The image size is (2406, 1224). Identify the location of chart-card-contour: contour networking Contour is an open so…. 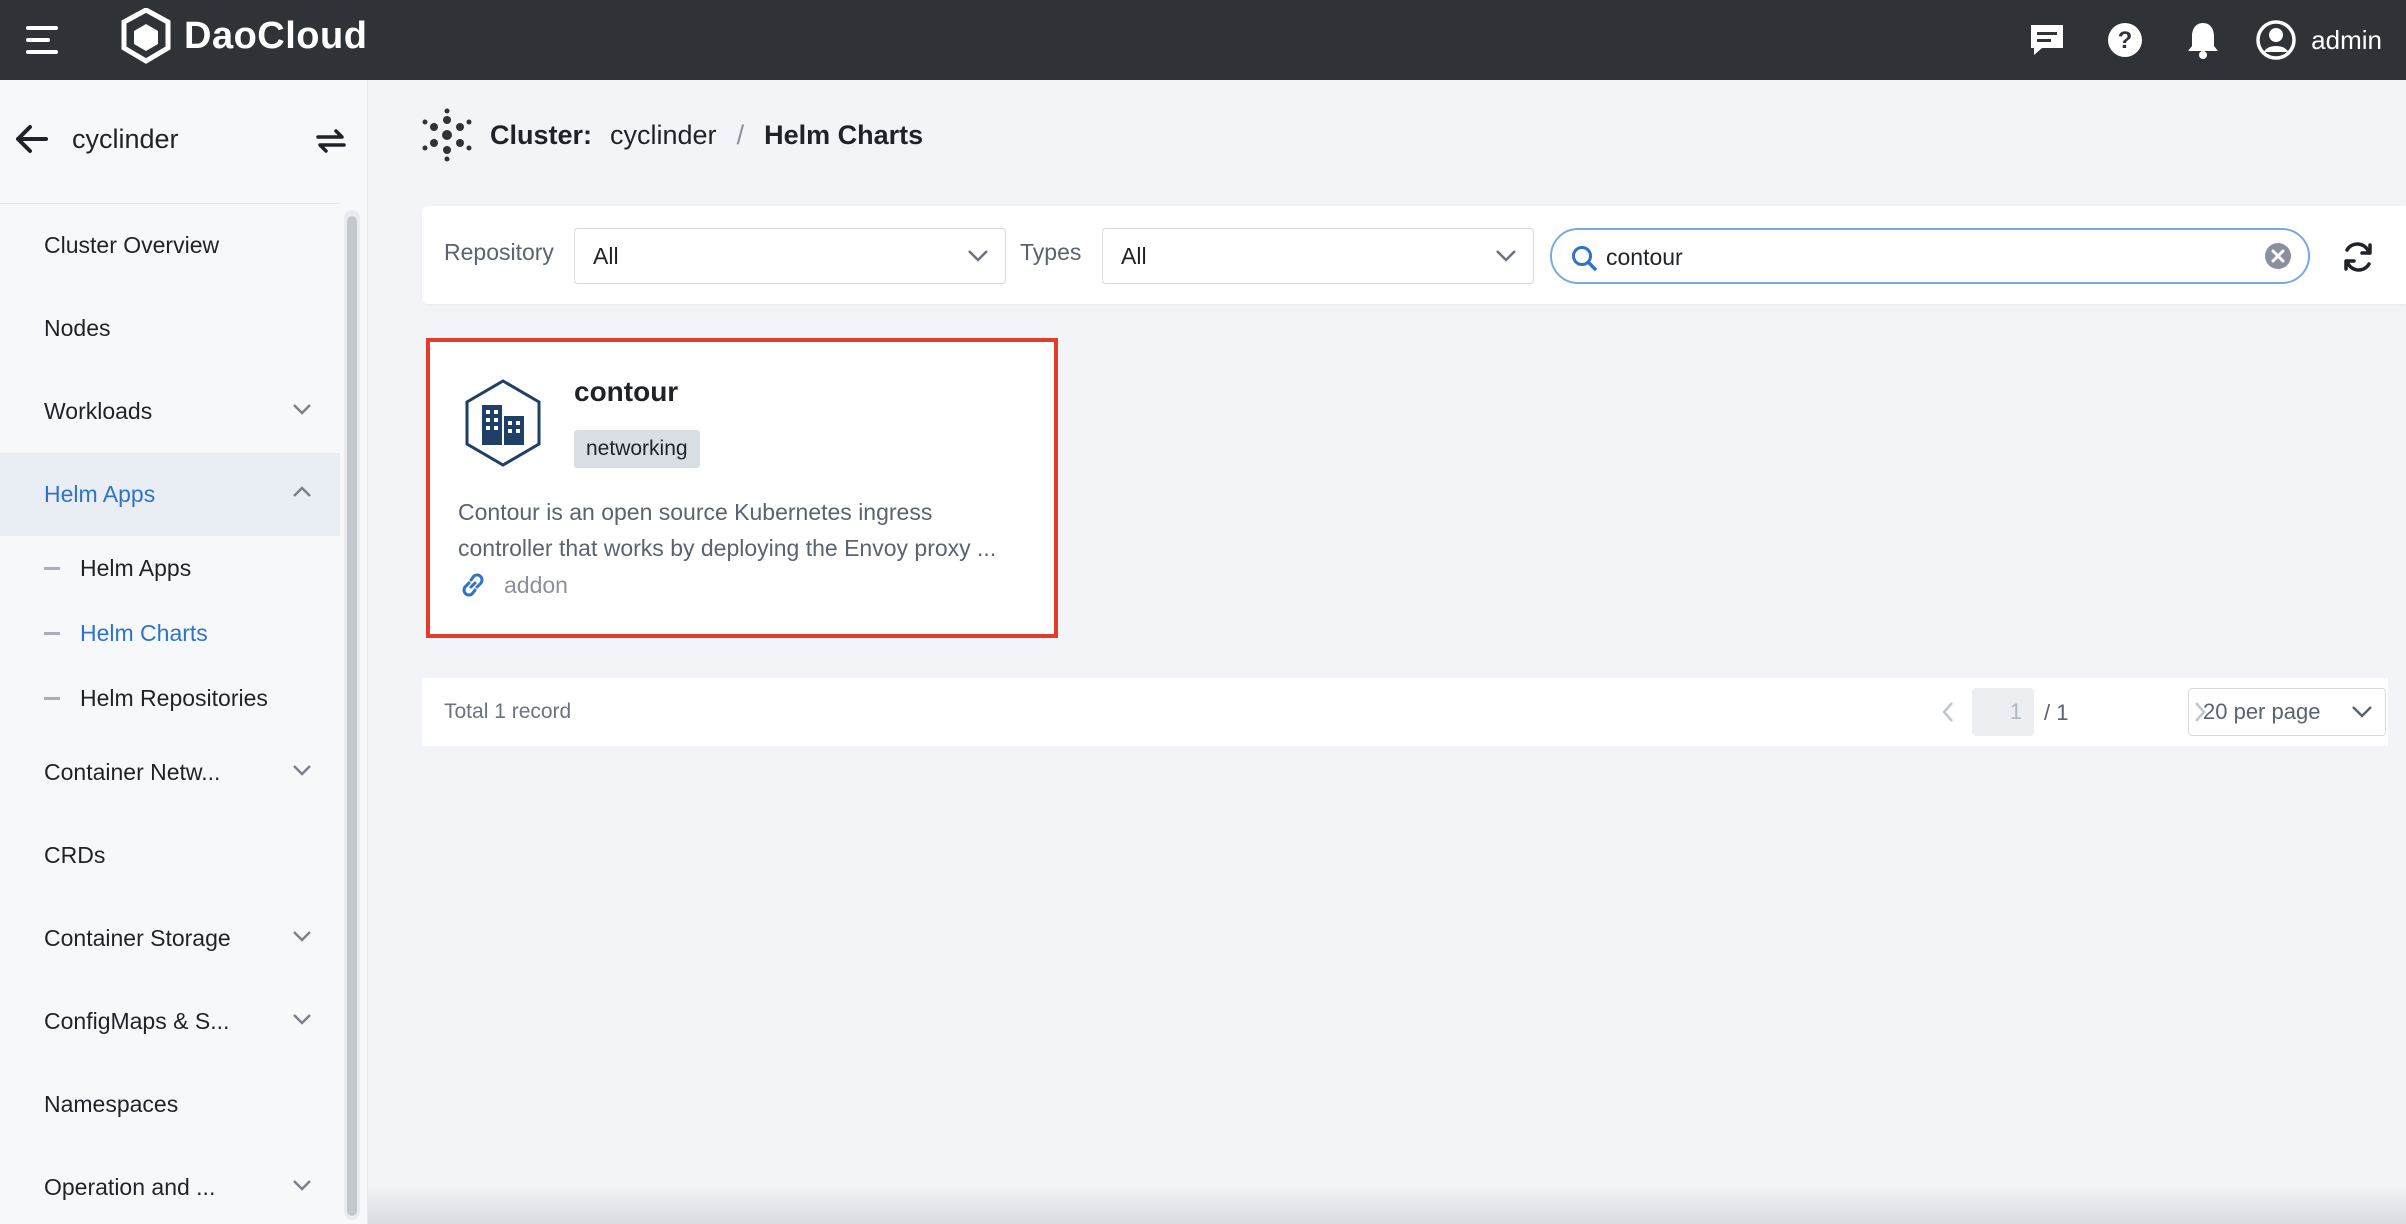
(742, 488).